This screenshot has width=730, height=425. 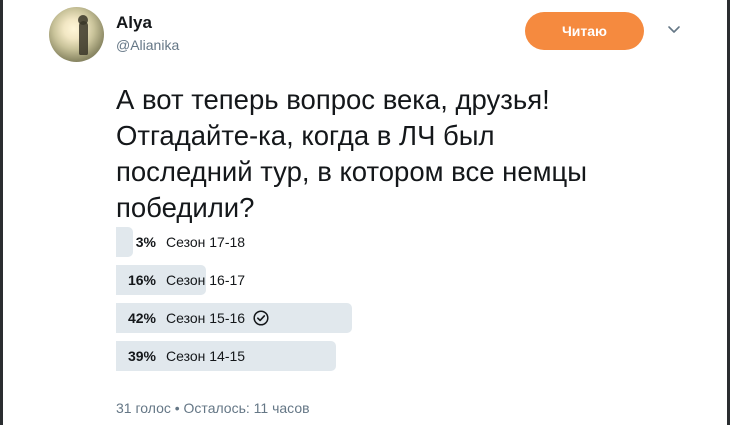 I want to click on poll-time-left: Осталось: 11 часов, so click(x=246, y=408).